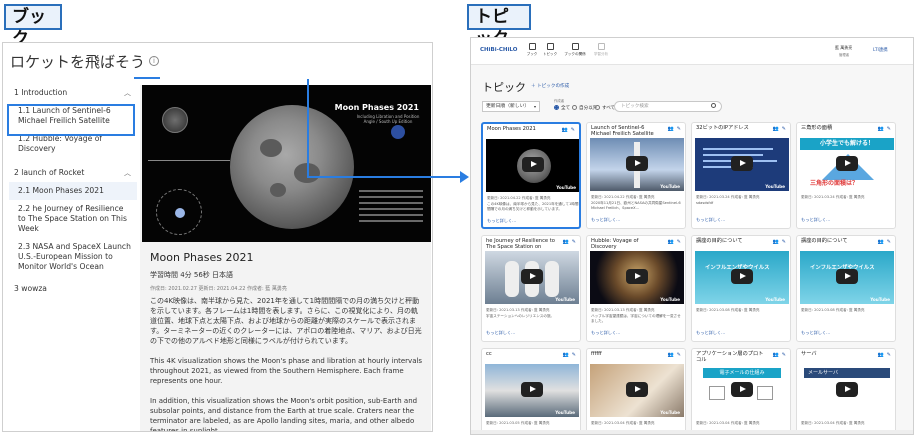  I want to click on info-icon: i, so click(154, 61).